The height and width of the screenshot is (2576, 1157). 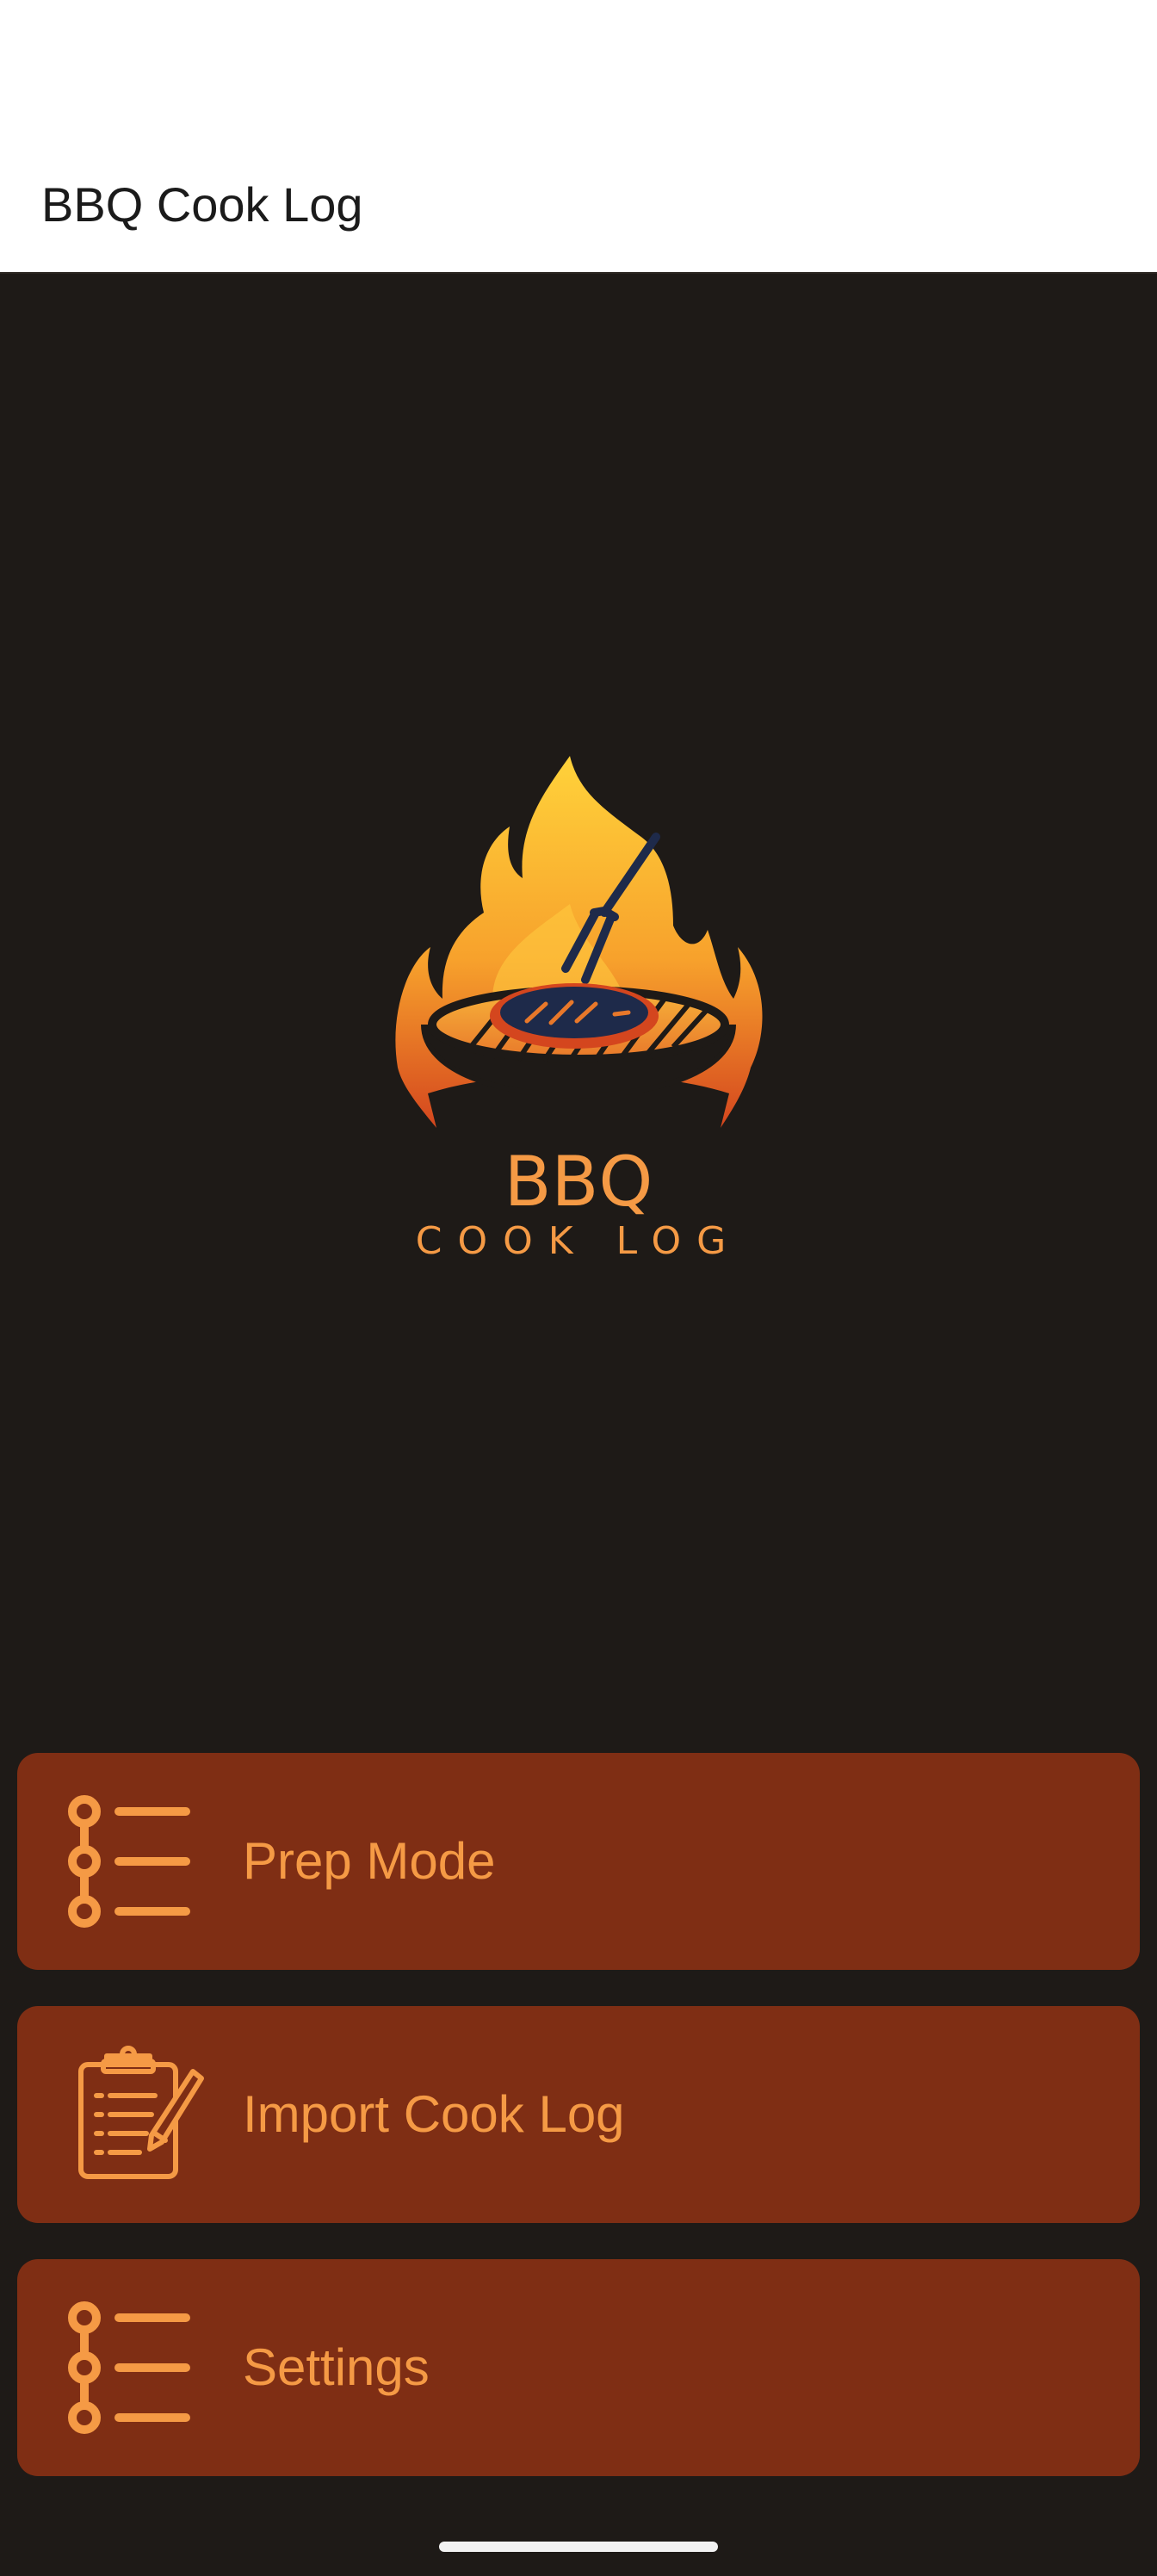 What do you see at coordinates (579, 1241) in the screenshot?
I see `logo-text-cook-log: COOK LOG` at bounding box center [579, 1241].